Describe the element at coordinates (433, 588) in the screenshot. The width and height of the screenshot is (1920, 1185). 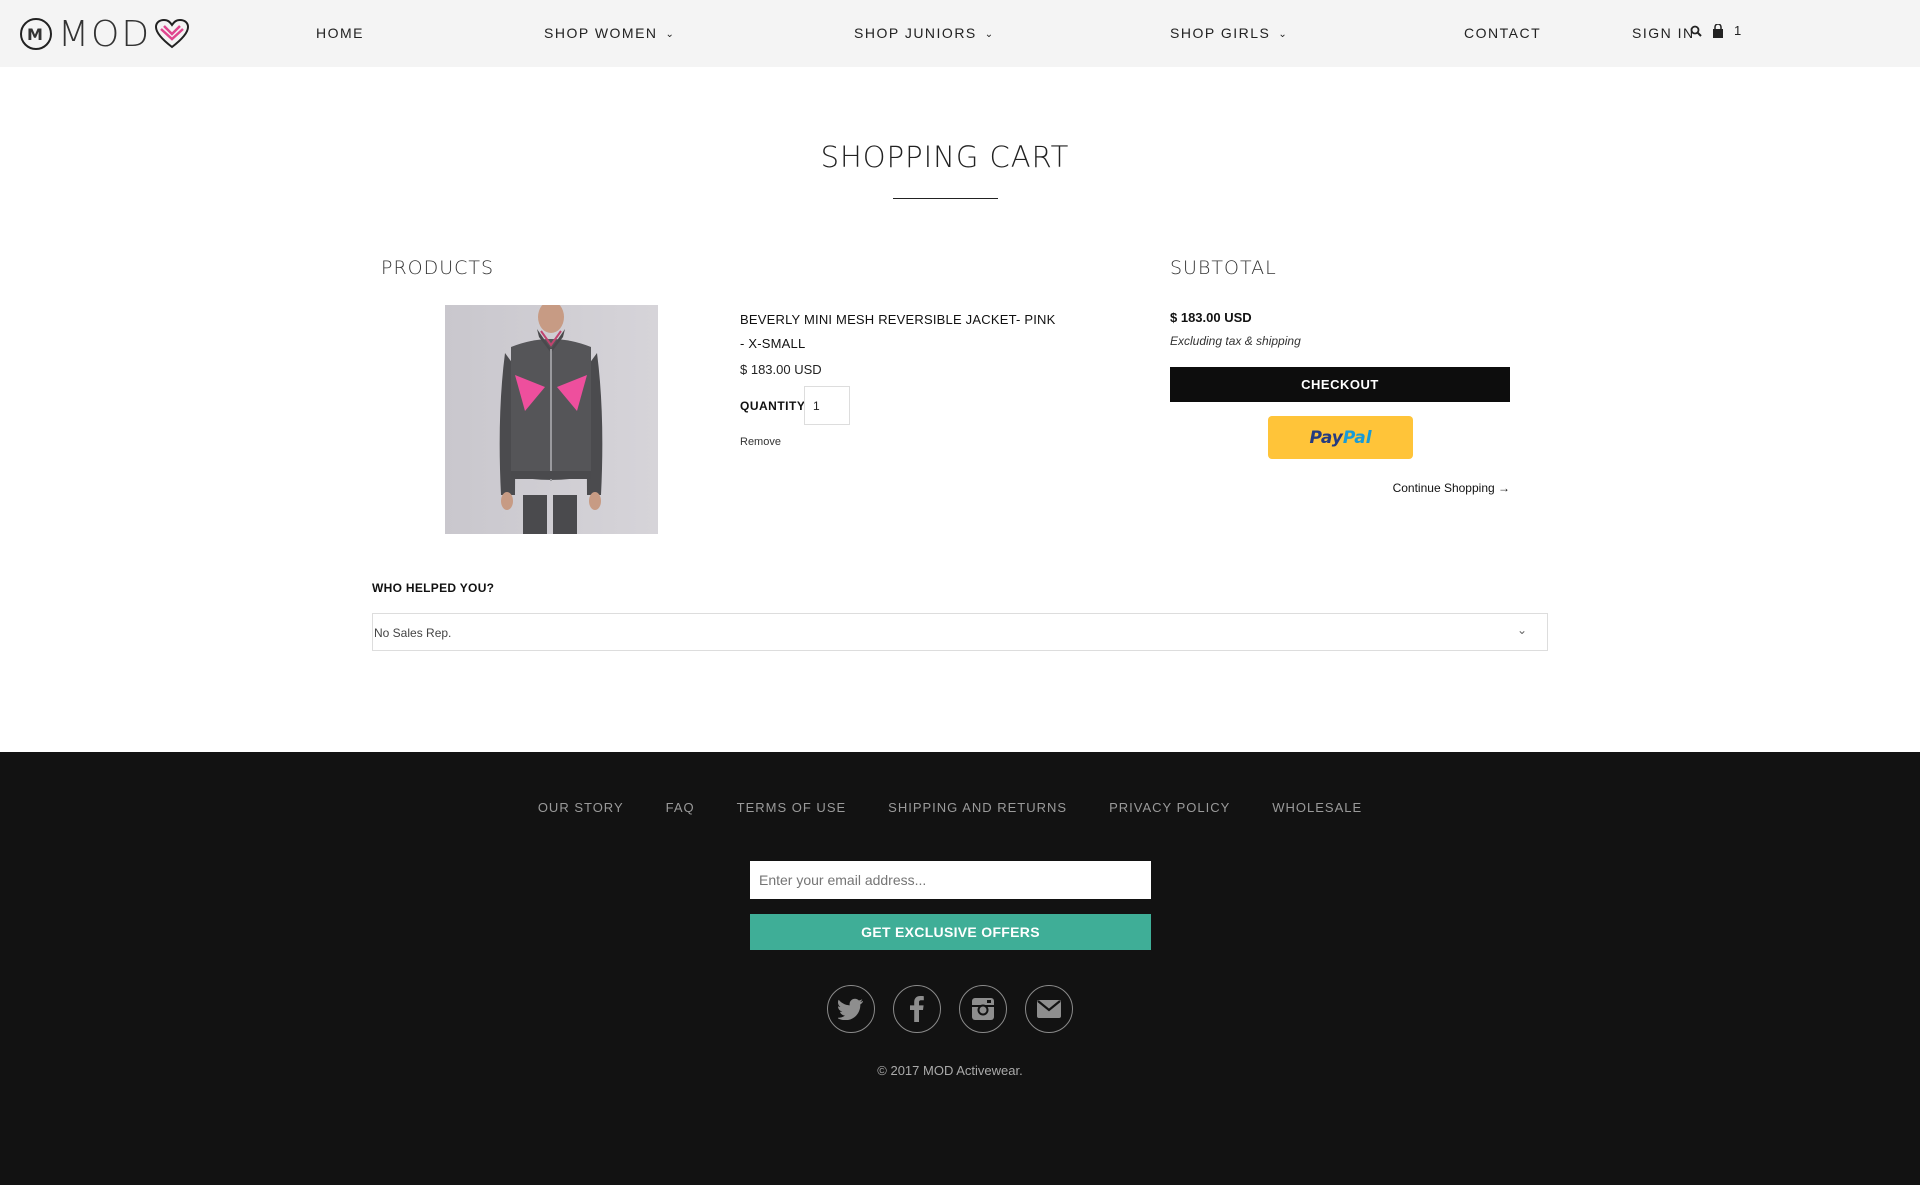
I see `who-helped-label: WHO HELPED YOU?` at that location.